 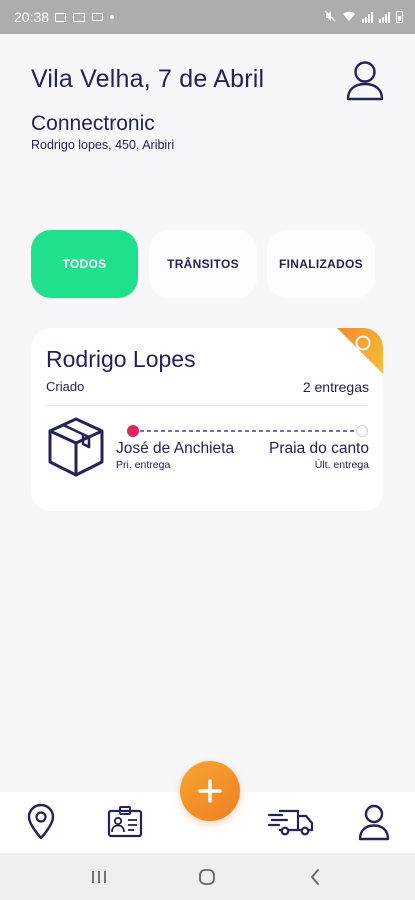 I want to click on home-icon, so click(x=207, y=877).